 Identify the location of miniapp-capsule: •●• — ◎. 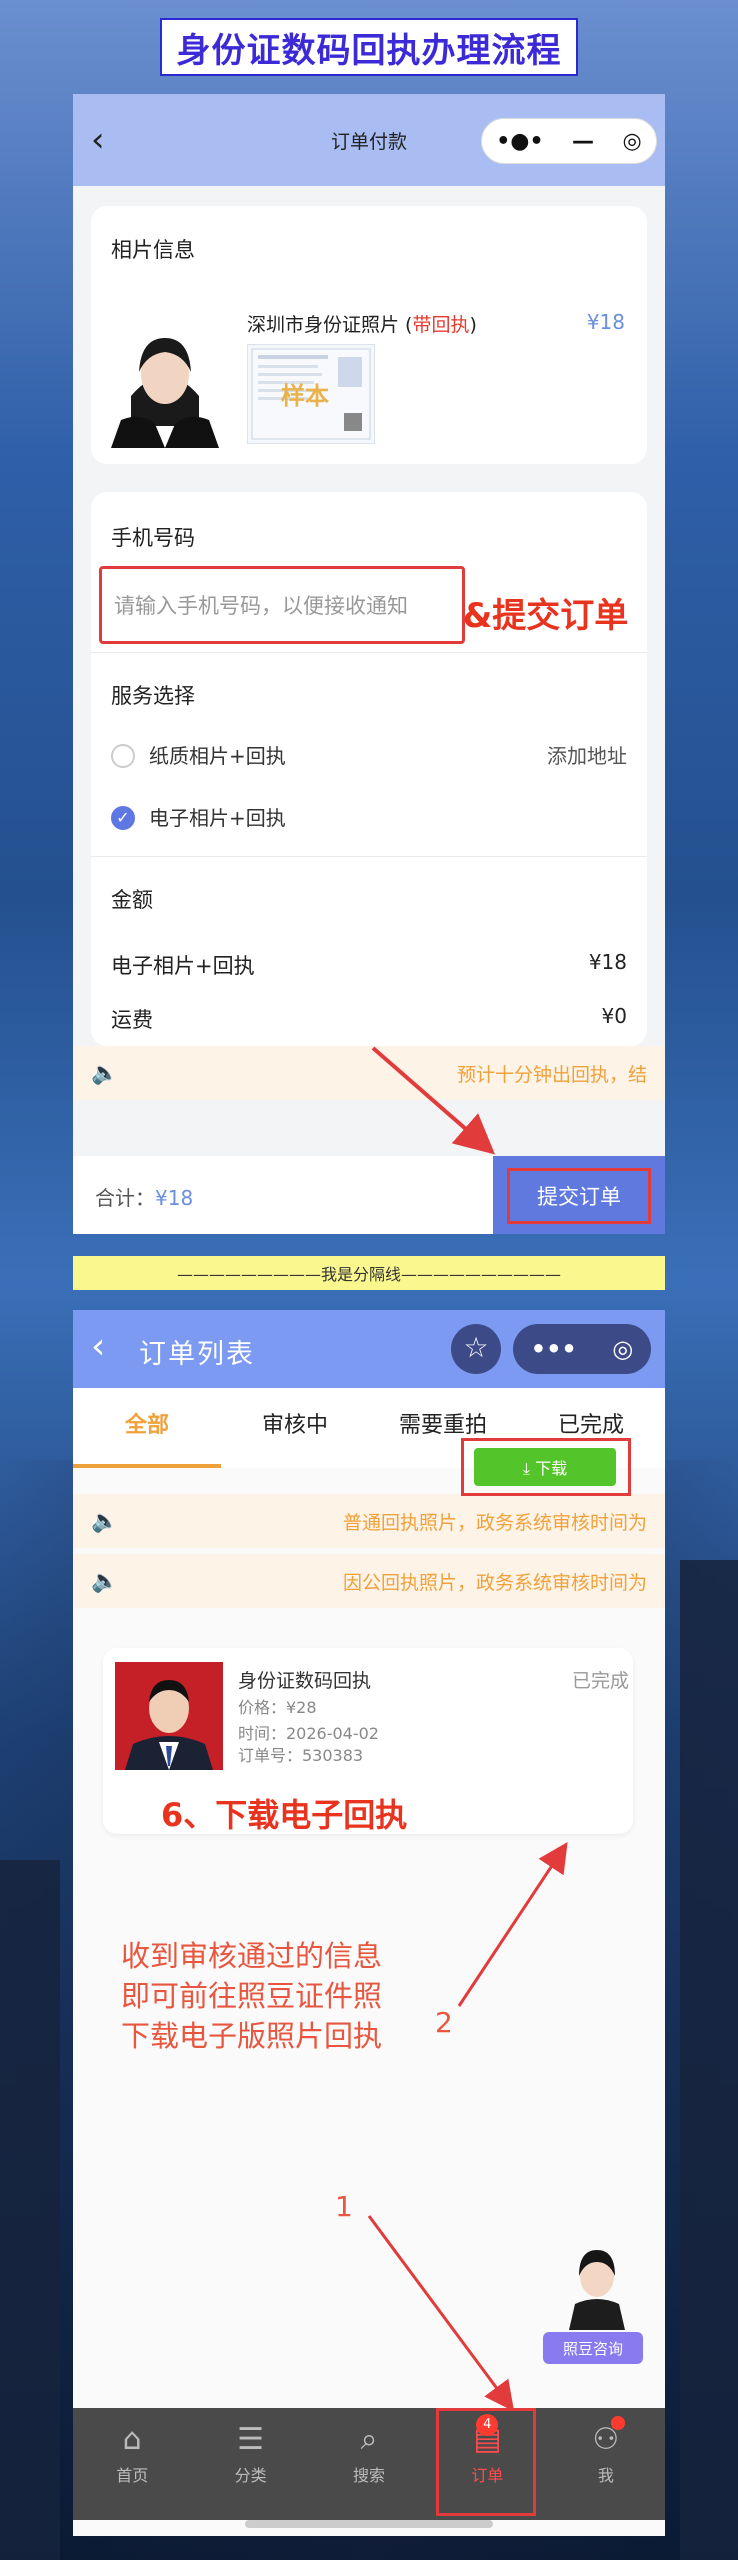
(569, 141).